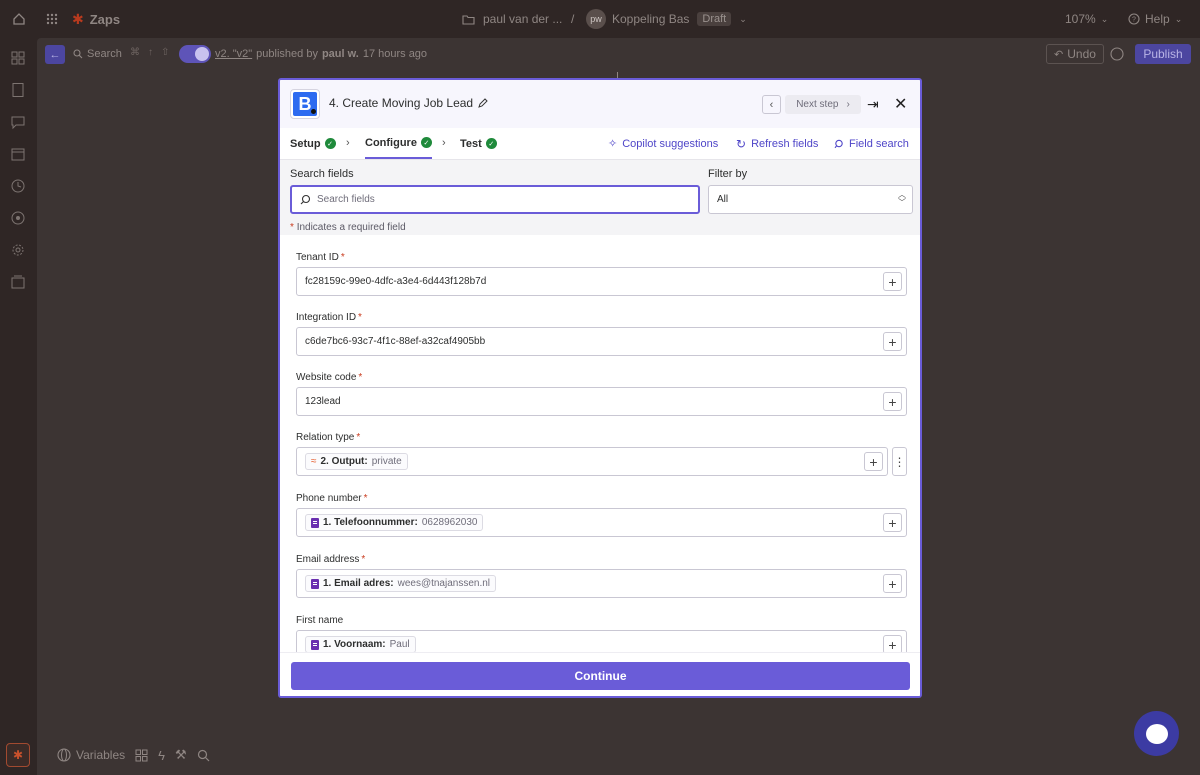  Describe the element at coordinates (320, 620) in the screenshot. I see `field-label-first-name: First name` at that location.